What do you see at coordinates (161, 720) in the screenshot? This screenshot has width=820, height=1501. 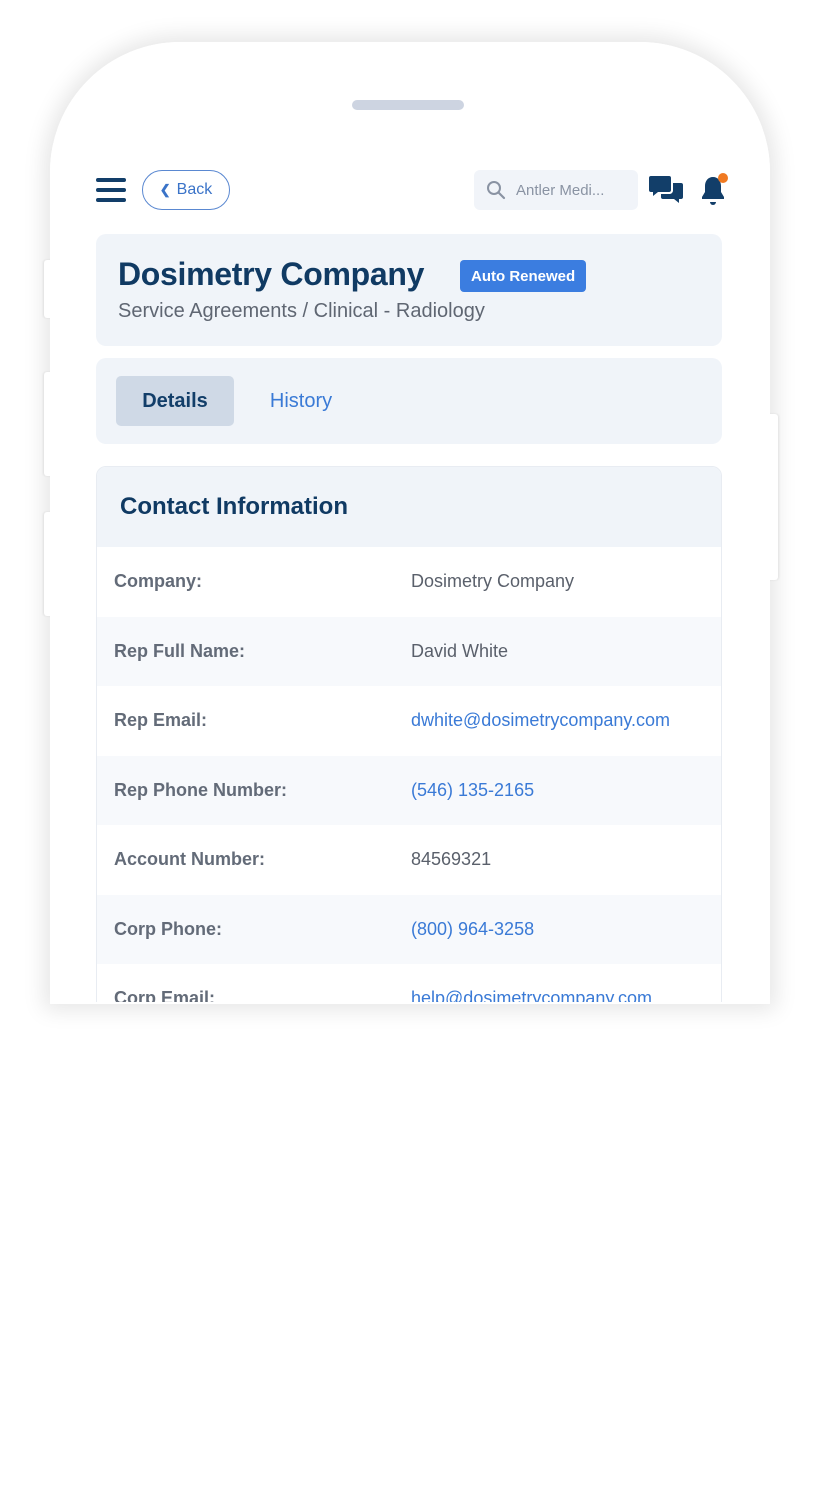 I see `row-label: Rep Email:` at bounding box center [161, 720].